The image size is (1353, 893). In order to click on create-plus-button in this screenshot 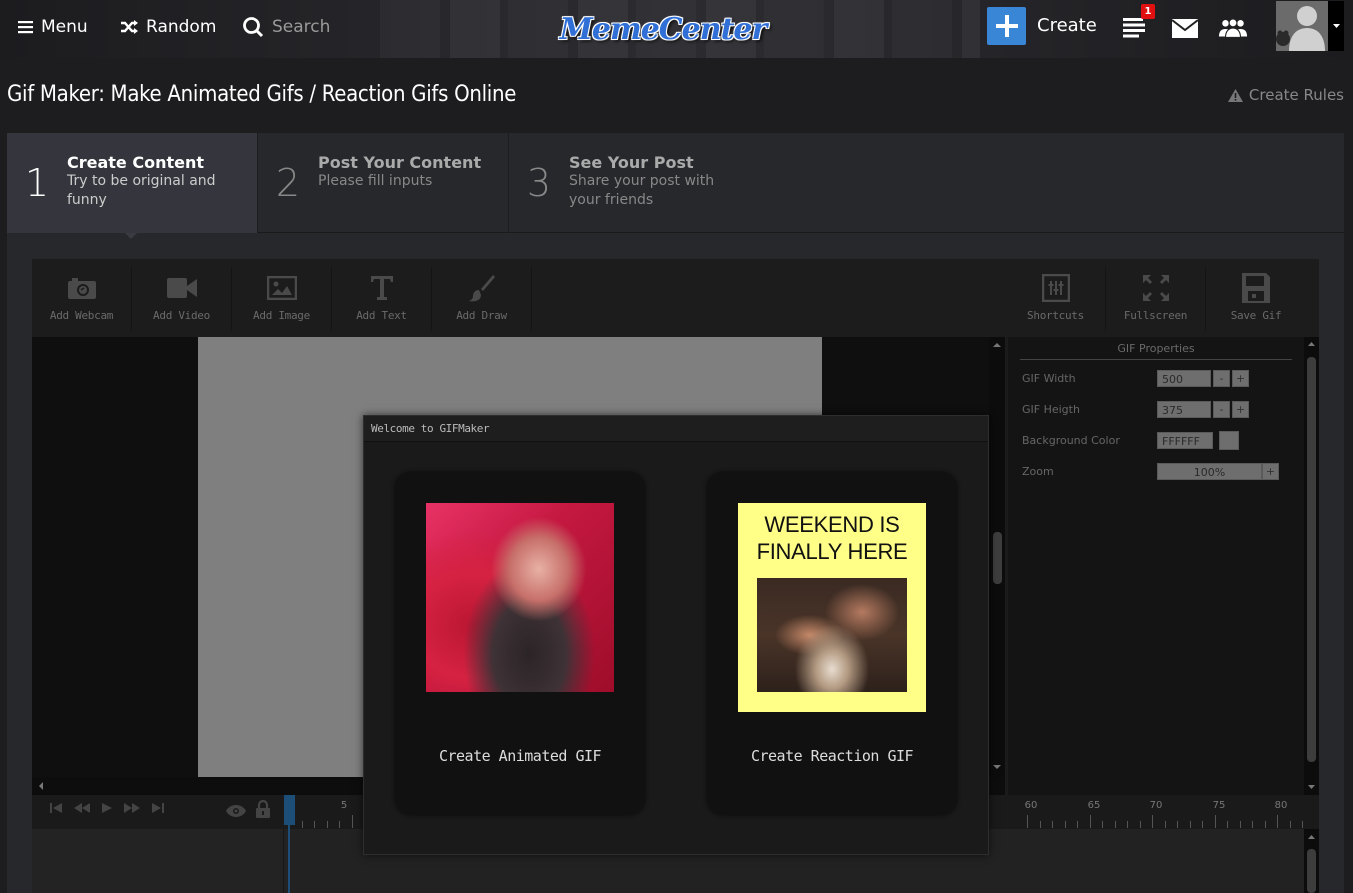, I will do `click(1006, 26)`.